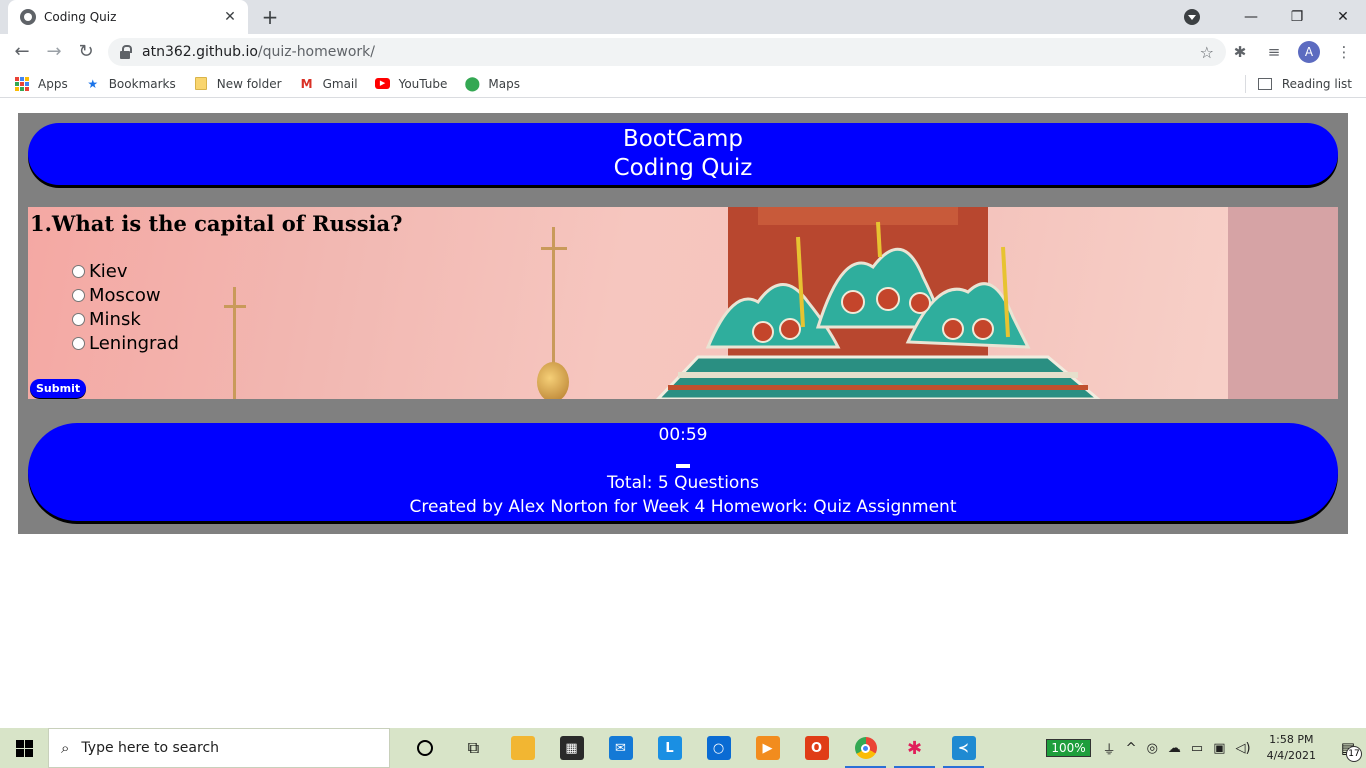 The width and height of the screenshot is (1366, 768). Describe the element at coordinates (504, 83) in the screenshot. I see `bookmark-label: Maps` at that location.